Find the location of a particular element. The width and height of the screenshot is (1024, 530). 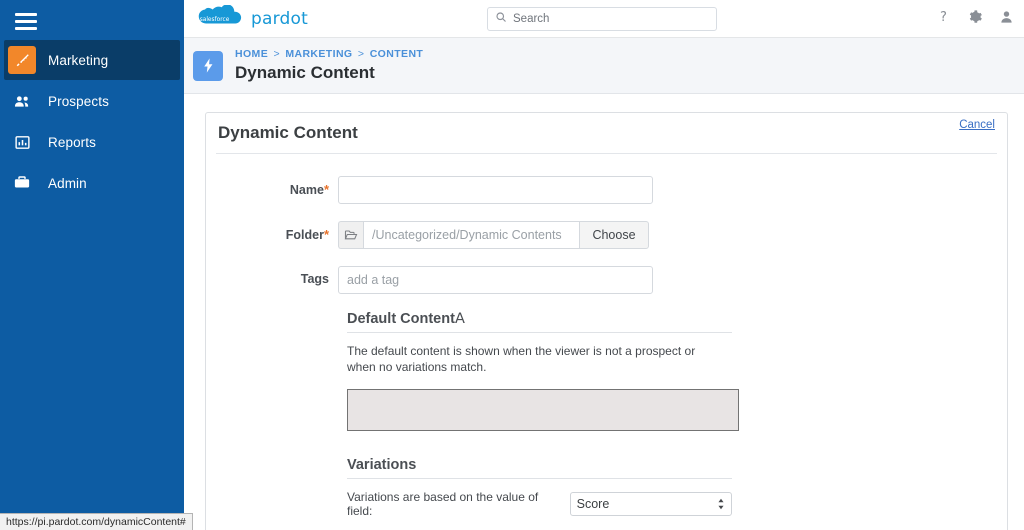

default-content-heading-text: Default Content is located at coordinates (401, 319).